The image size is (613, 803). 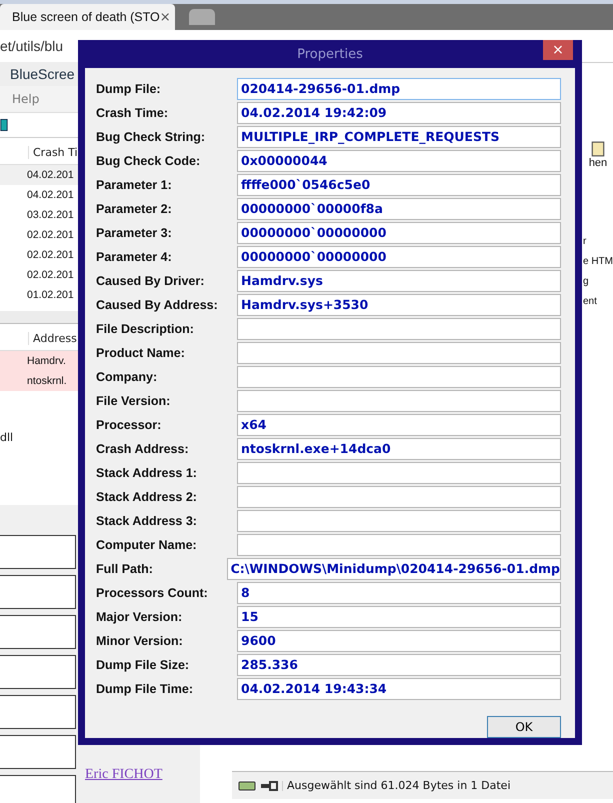 What do you see at coordinates (123, 775) in the screenshot?
I see `author-link: Eric FICHOT` at bounding box center [123, 775].